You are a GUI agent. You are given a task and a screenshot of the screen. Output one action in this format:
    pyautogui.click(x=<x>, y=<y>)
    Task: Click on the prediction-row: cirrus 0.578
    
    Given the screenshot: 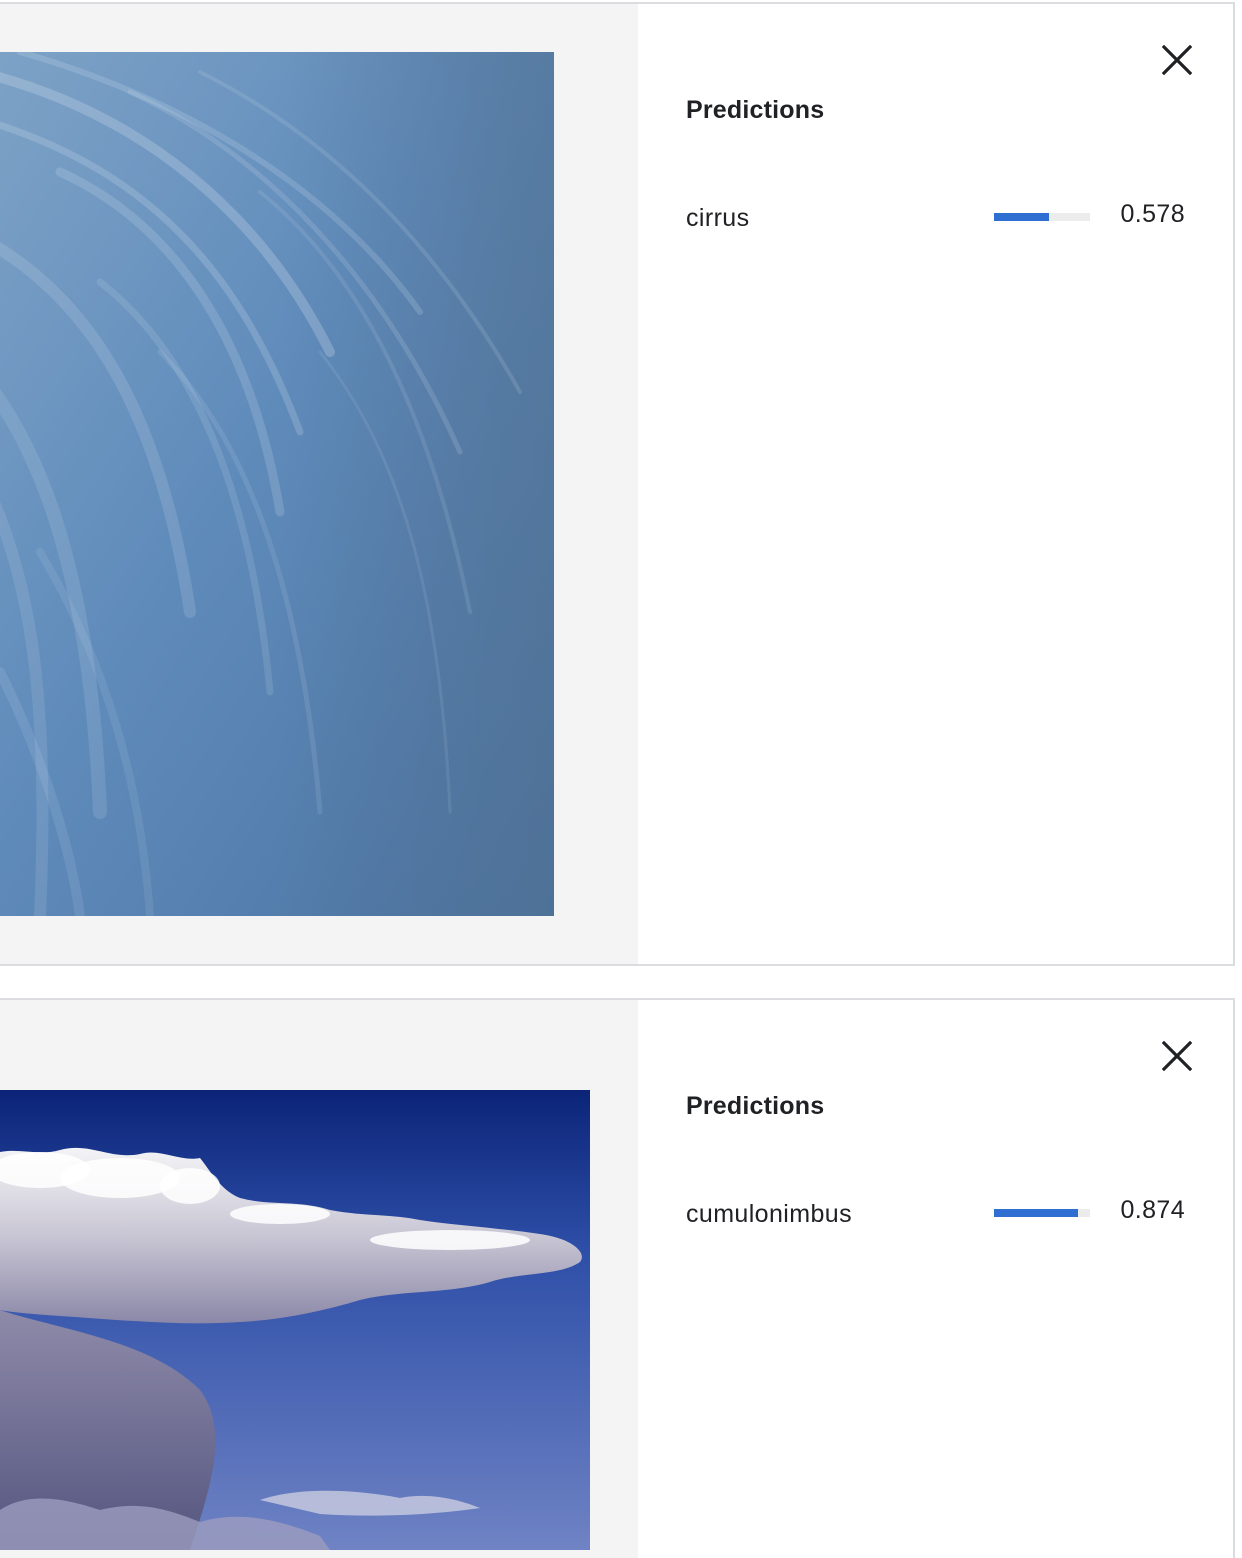 What is the action you would take?
    pyautogui.click(x=935, y=220)
    